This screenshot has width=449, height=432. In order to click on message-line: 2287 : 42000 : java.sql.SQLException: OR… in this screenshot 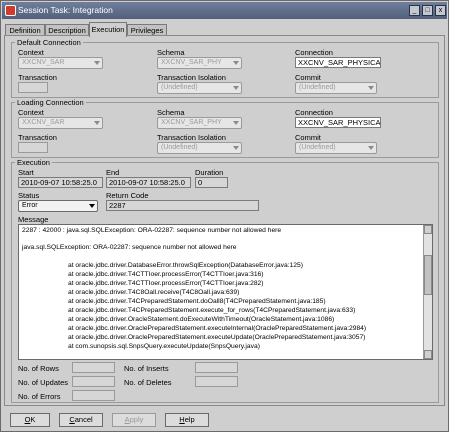, I will do `click(152, 230)`.